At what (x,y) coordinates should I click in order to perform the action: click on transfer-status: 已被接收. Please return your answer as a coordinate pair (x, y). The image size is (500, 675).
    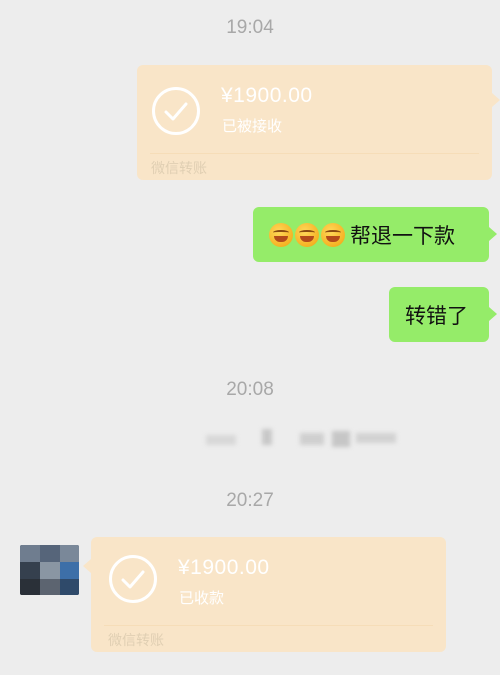
    Looking at the image, I should click on (252, 126).